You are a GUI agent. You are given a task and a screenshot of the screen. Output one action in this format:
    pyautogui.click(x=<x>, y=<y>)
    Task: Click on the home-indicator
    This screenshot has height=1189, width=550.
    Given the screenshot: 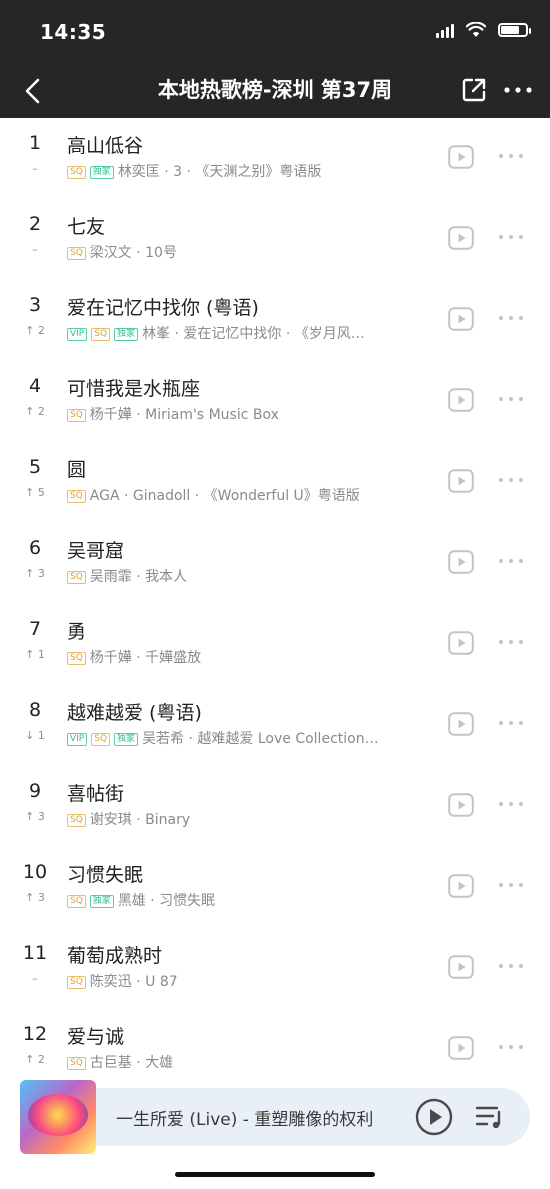 What is the action you would take?
    pyautogui.click(x=275, y=1174)
    